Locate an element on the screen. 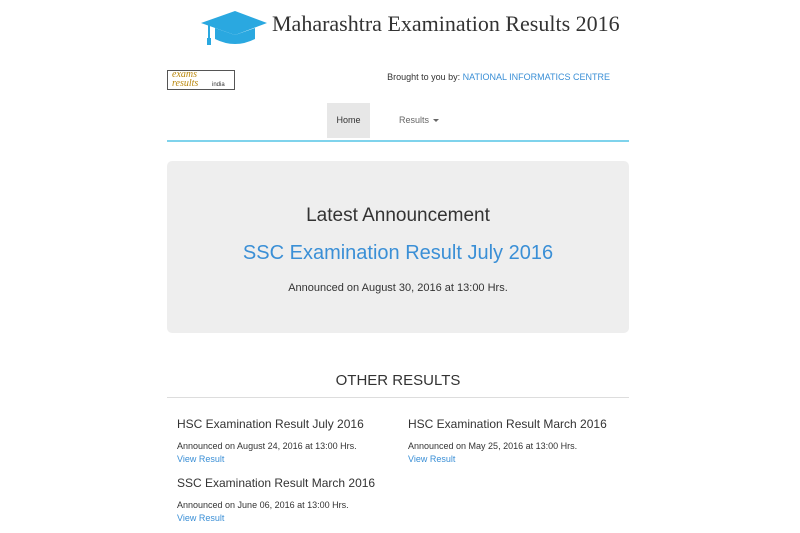  brought-by-prefix: Brought to you by: is located at coordinates (424, 77).